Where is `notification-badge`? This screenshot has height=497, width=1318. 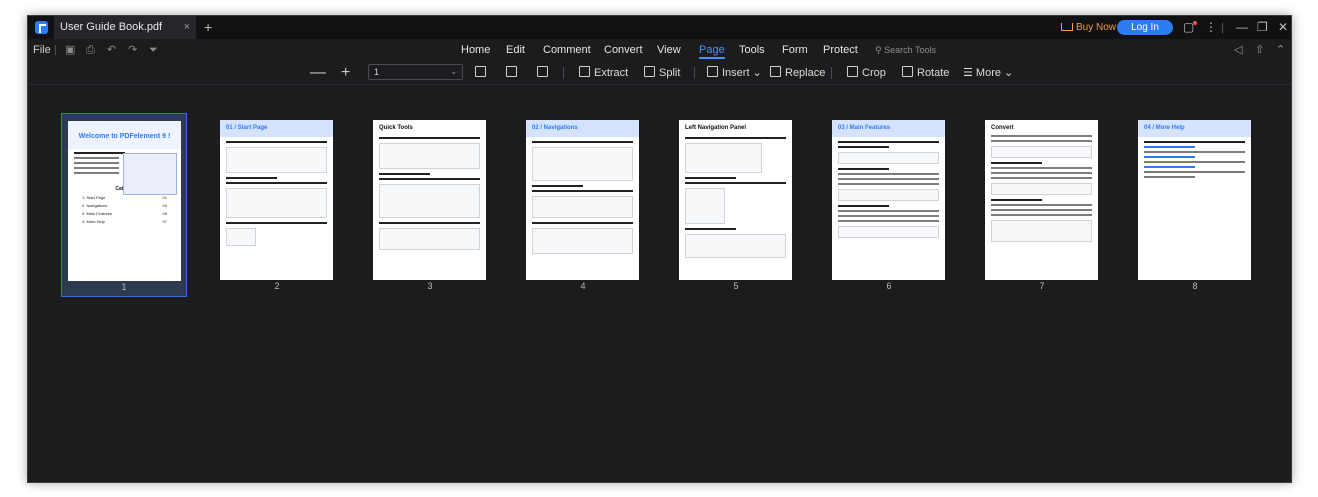 notification-badge is located at coordinates (1195, 23).